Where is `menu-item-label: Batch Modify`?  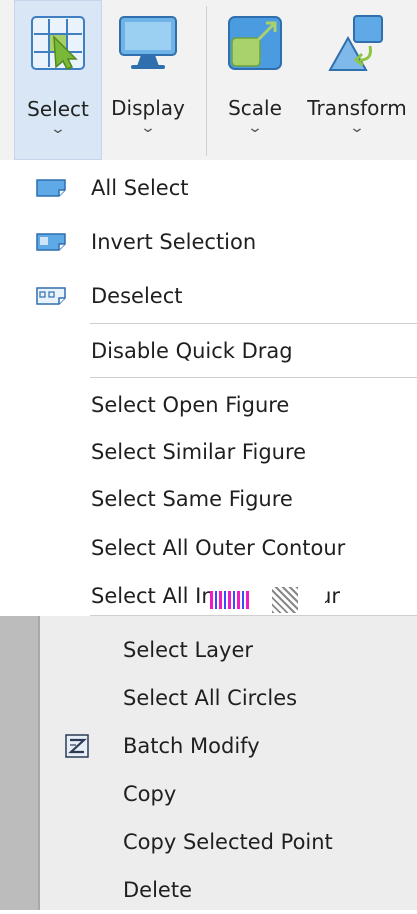 menu-item-label: Batch Modify is located at coordinates (191, 746).